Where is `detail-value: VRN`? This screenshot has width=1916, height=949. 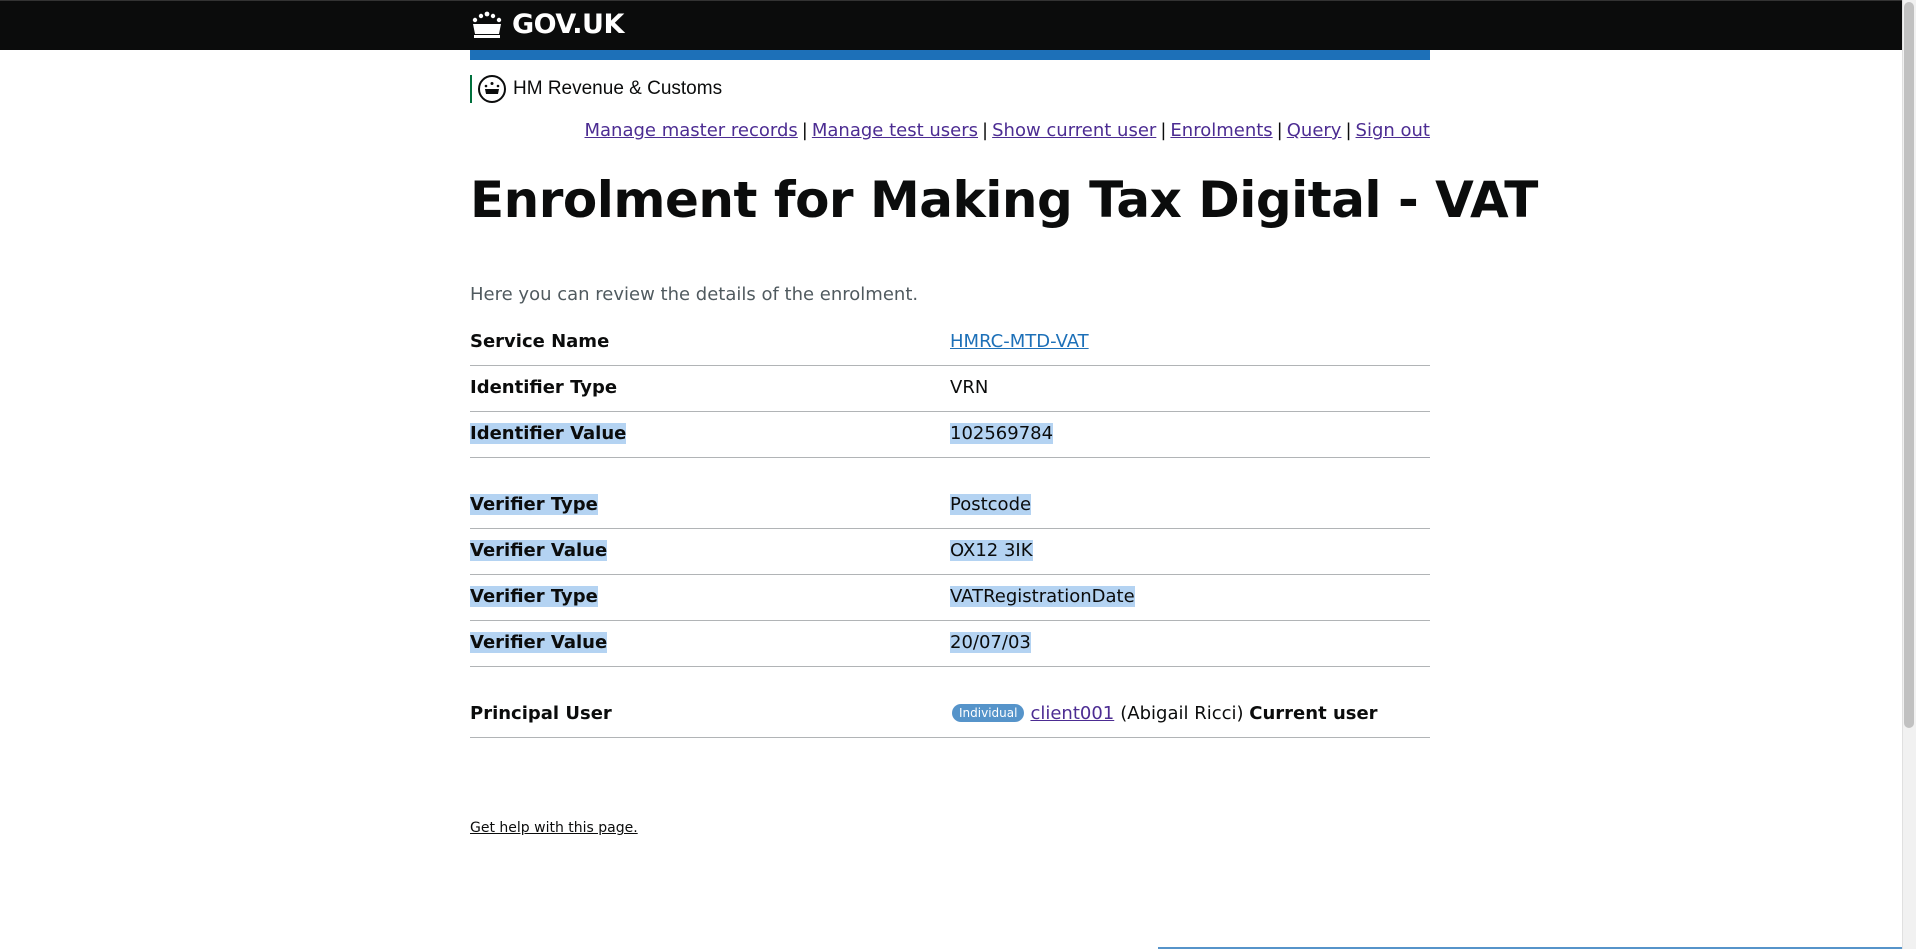
detail-value: VRN is located at coordinates (969, 387).